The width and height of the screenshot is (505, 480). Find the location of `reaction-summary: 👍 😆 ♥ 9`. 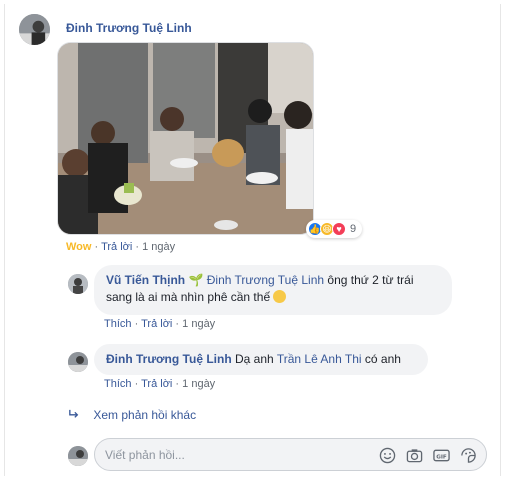

reaction-summary: 👍 😆 ♥ 9 is located at coordinates (334, 229).